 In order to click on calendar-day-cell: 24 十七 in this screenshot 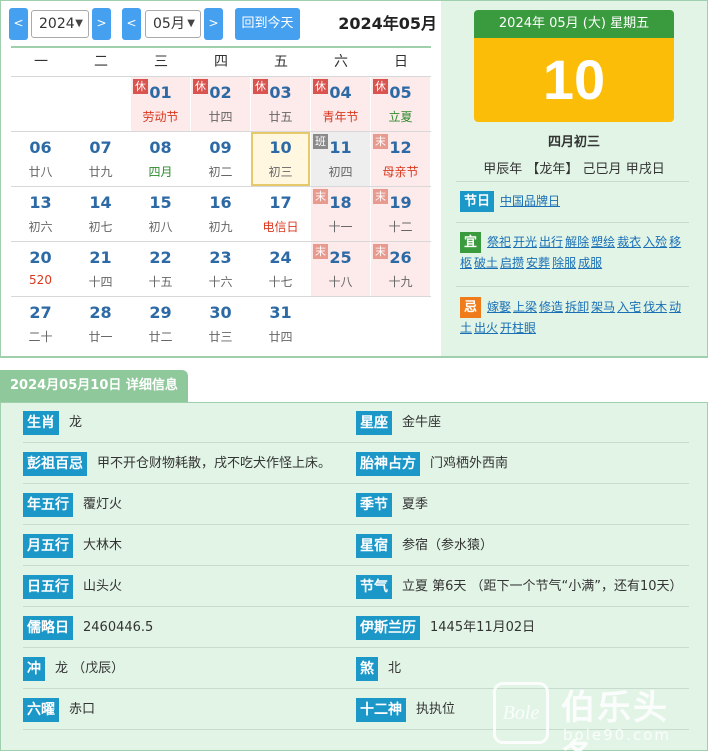, I will do `click(280, 269)`.